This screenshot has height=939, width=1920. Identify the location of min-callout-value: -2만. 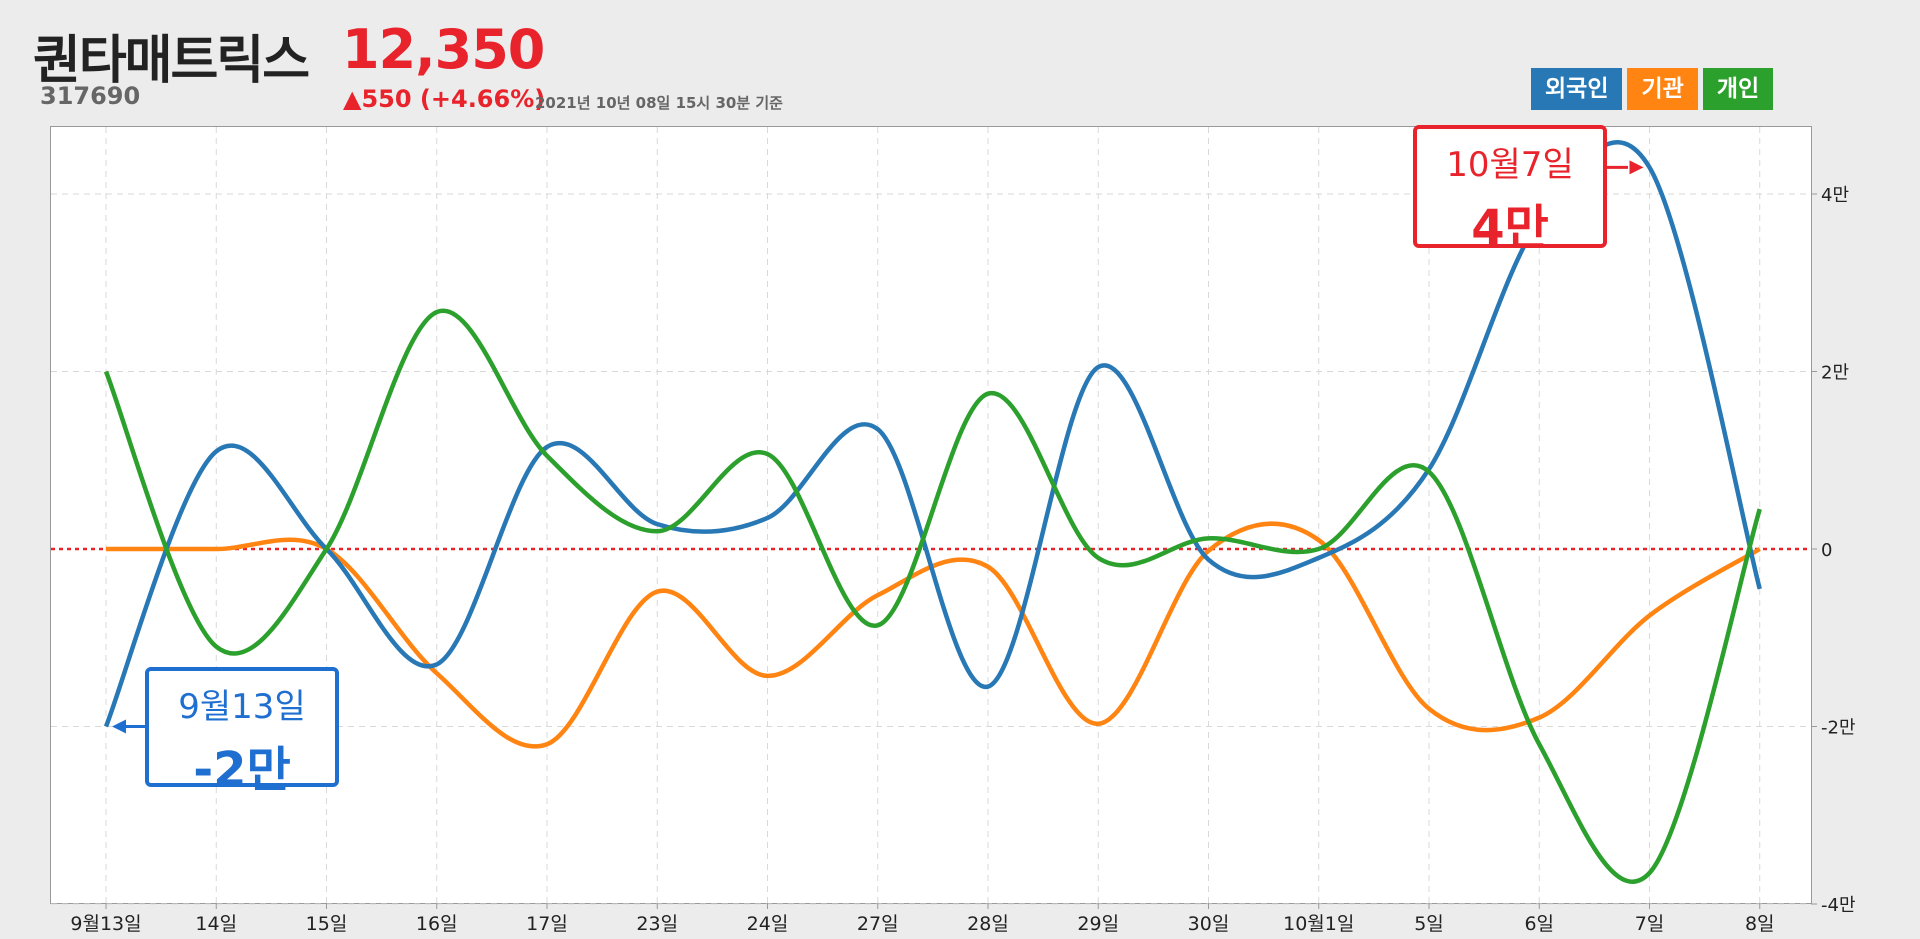
(242, 770).